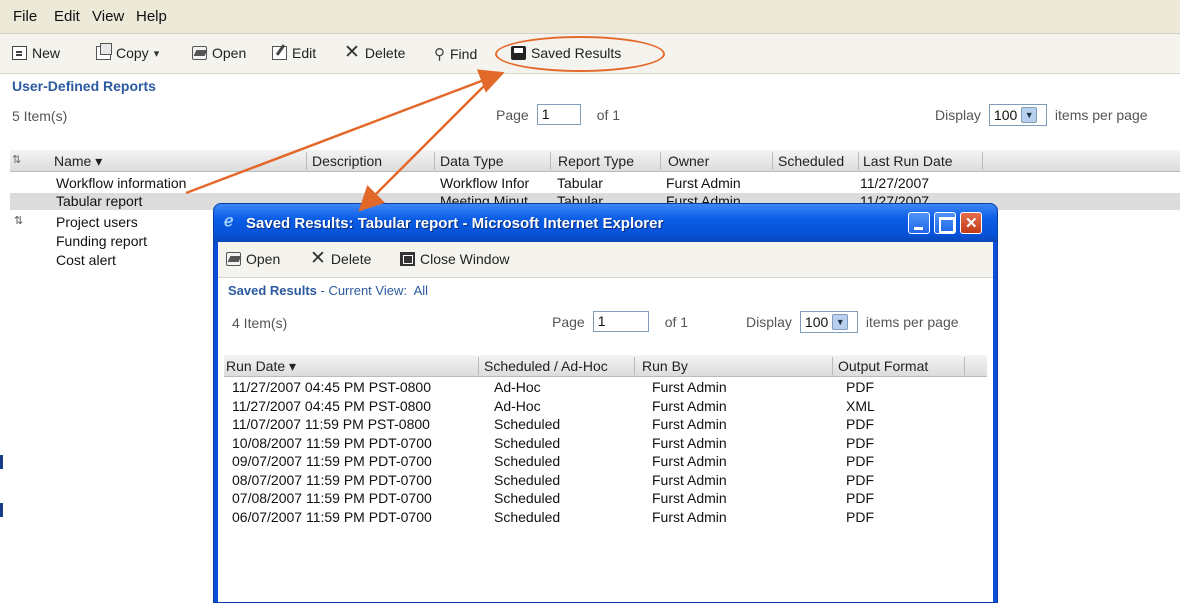 The image size is (1180, 603). I want to click on annotation-arrow-to-popup, so click(427, 142).